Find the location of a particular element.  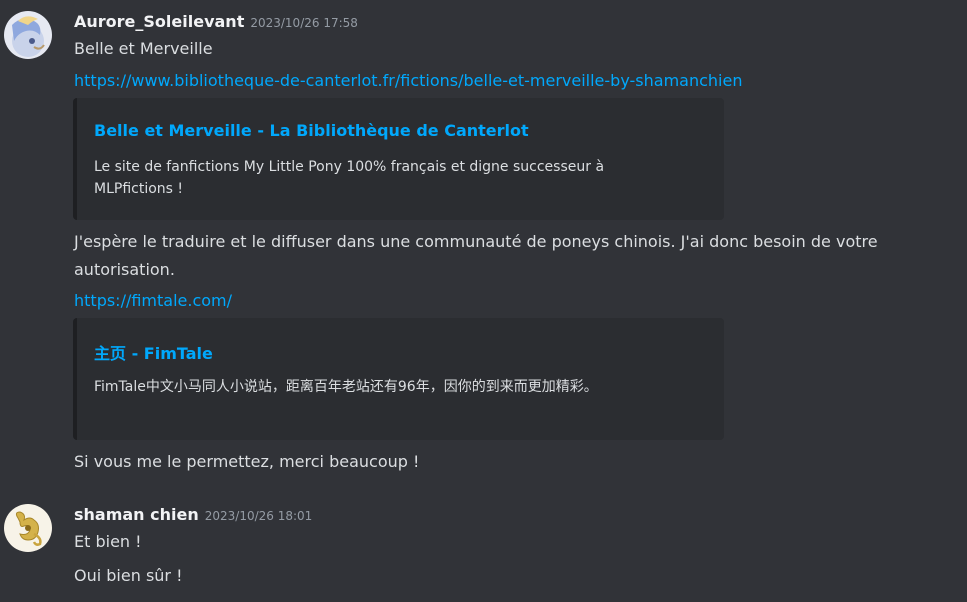

username: Aurore_Soleilevant is located at coordinates (159, 21).